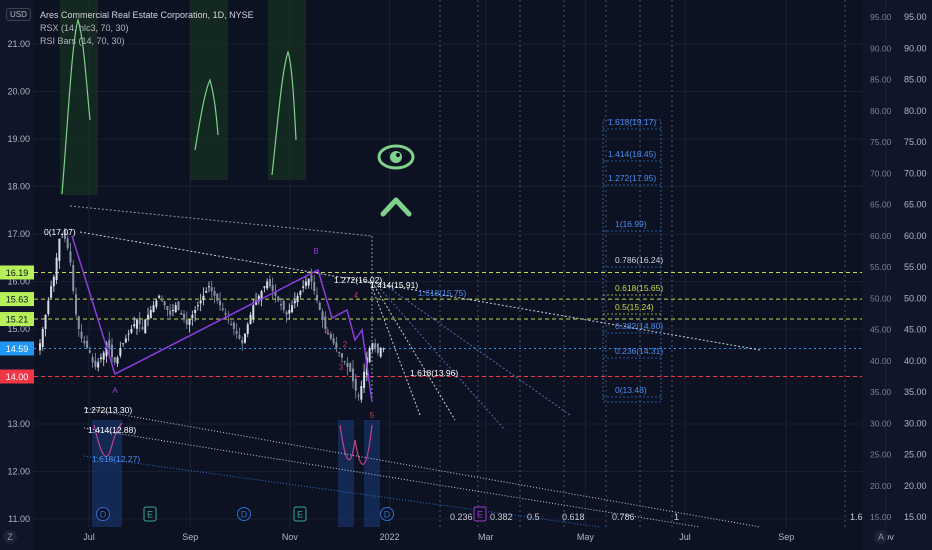  Describe the element at coordinates (18, 92) in the screenshot. I see `y-left-tick-label: 20.00` at that location.